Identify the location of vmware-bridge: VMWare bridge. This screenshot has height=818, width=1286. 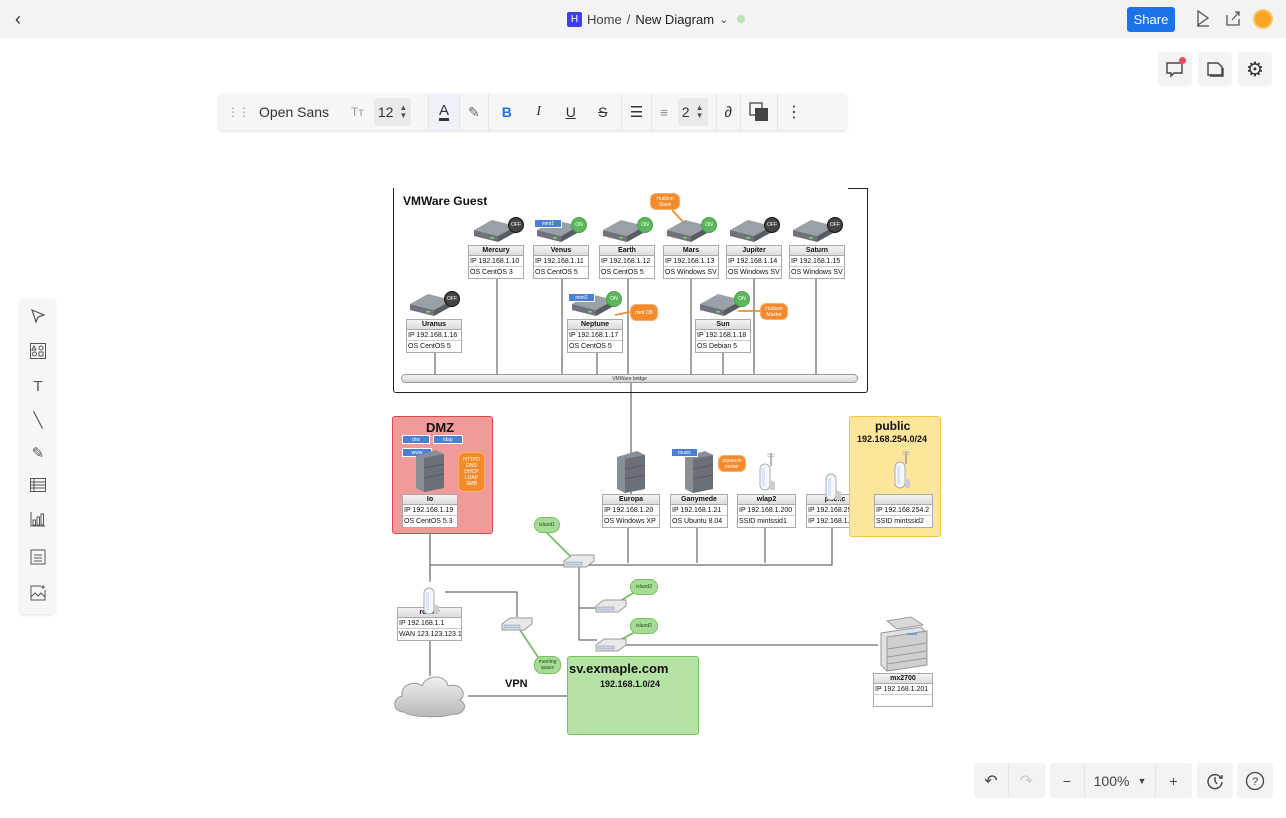
(629, 378).